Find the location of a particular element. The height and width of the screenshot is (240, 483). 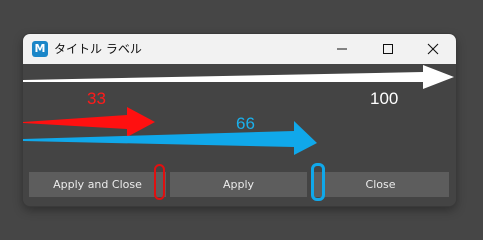

close-button: Close is located at coordinates (380, 184).